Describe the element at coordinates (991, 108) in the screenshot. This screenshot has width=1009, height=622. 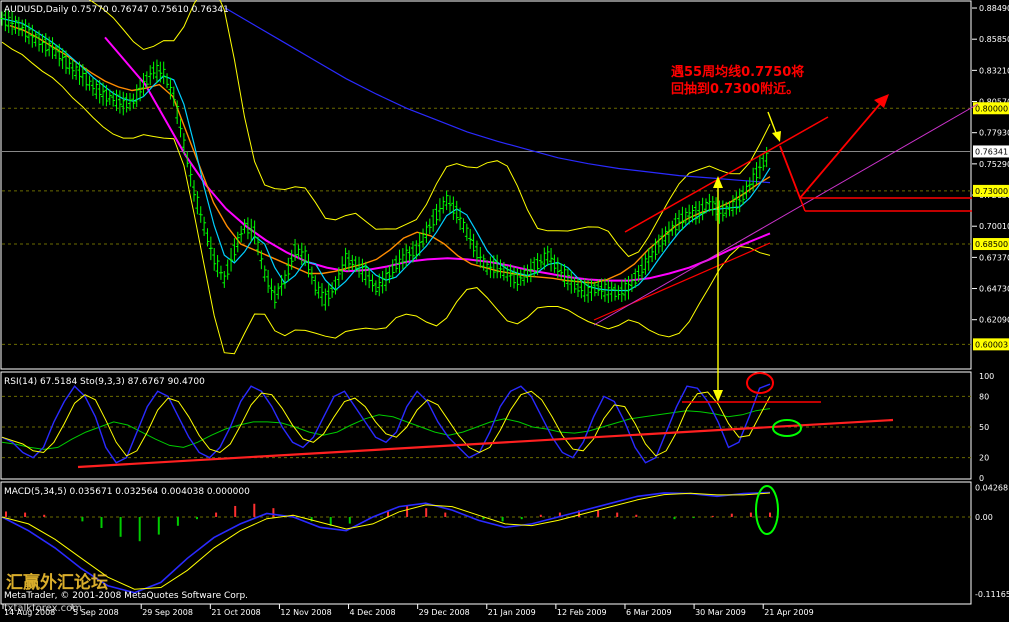
I see `price-flag-label: 0.80000` at that location.